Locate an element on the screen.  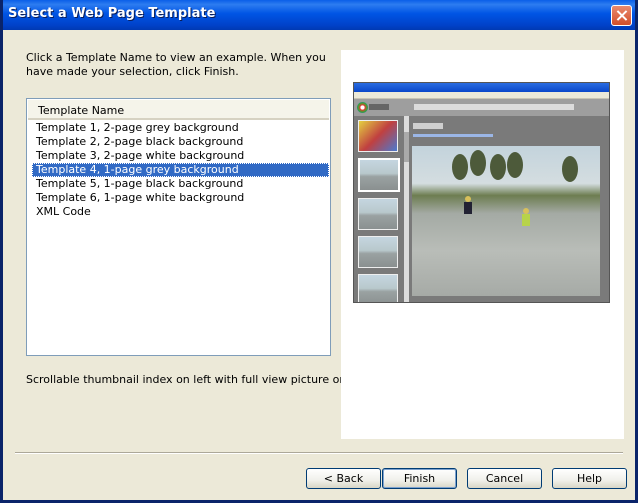
list-item: Template 5, 1-page black background is located at coordinates (180, 184).